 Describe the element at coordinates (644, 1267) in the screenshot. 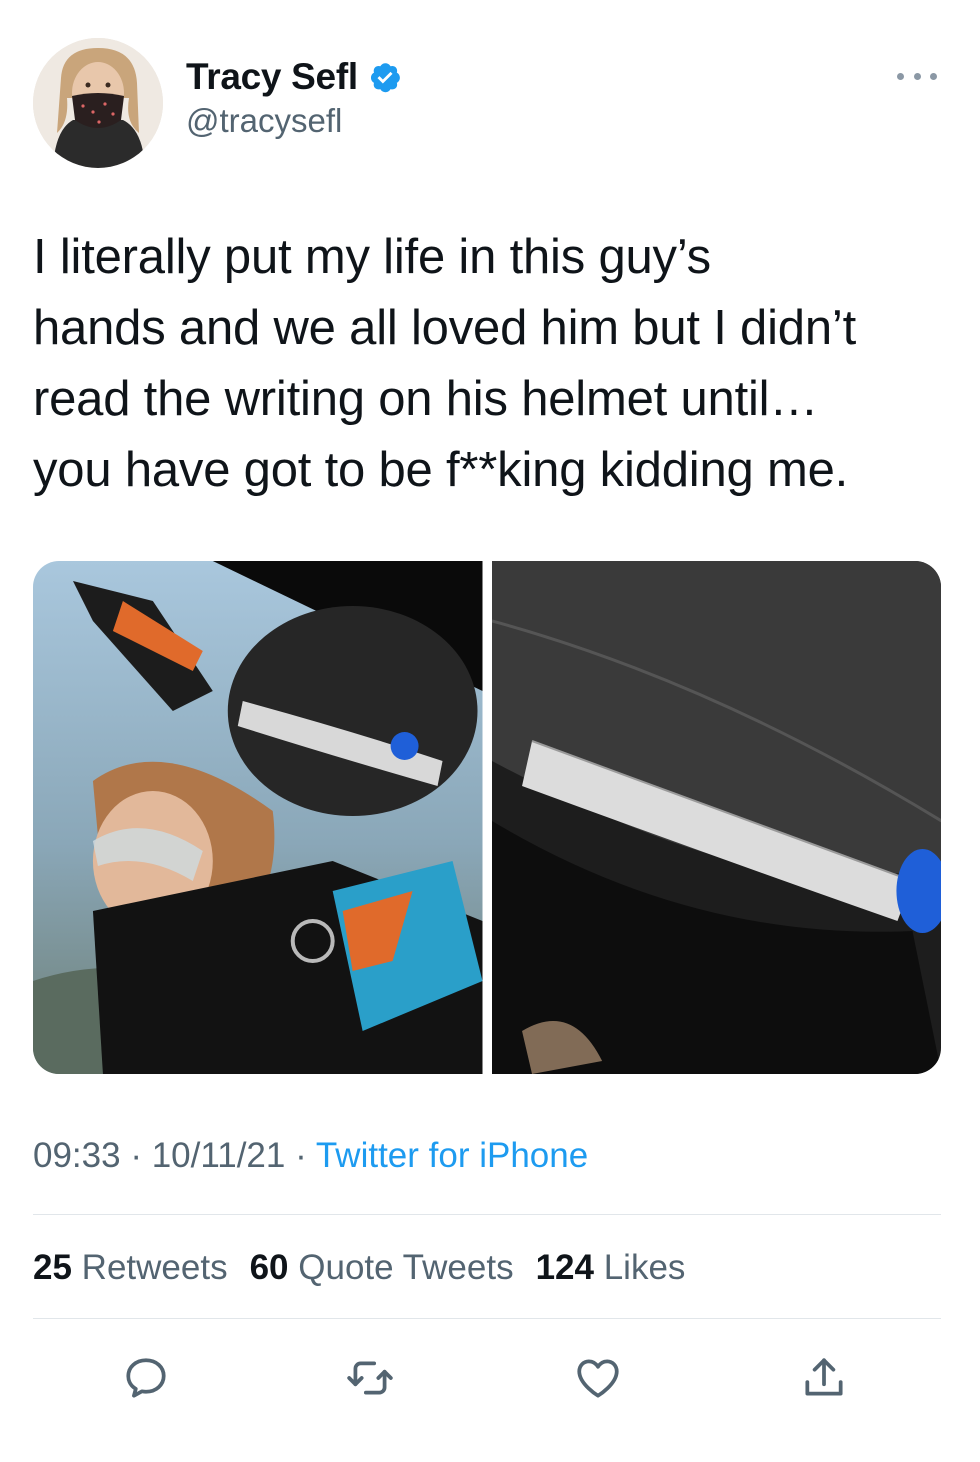

I see `likes-label: Likes` at that location.